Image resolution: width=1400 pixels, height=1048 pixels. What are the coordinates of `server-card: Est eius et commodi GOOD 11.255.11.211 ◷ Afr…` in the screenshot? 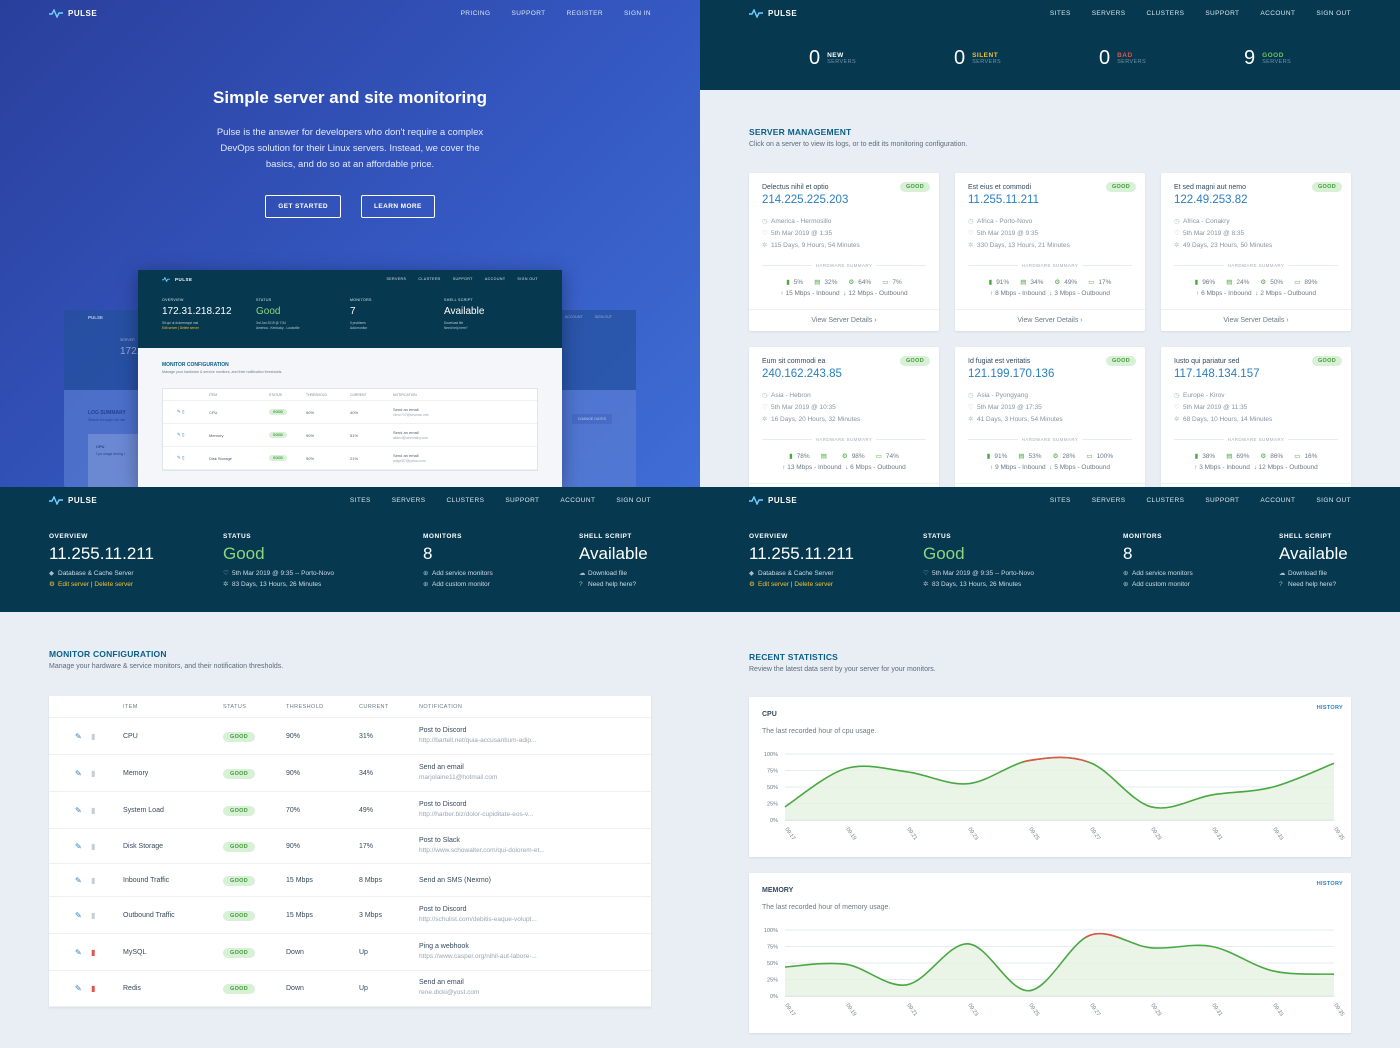 It's located at (1050, 252).